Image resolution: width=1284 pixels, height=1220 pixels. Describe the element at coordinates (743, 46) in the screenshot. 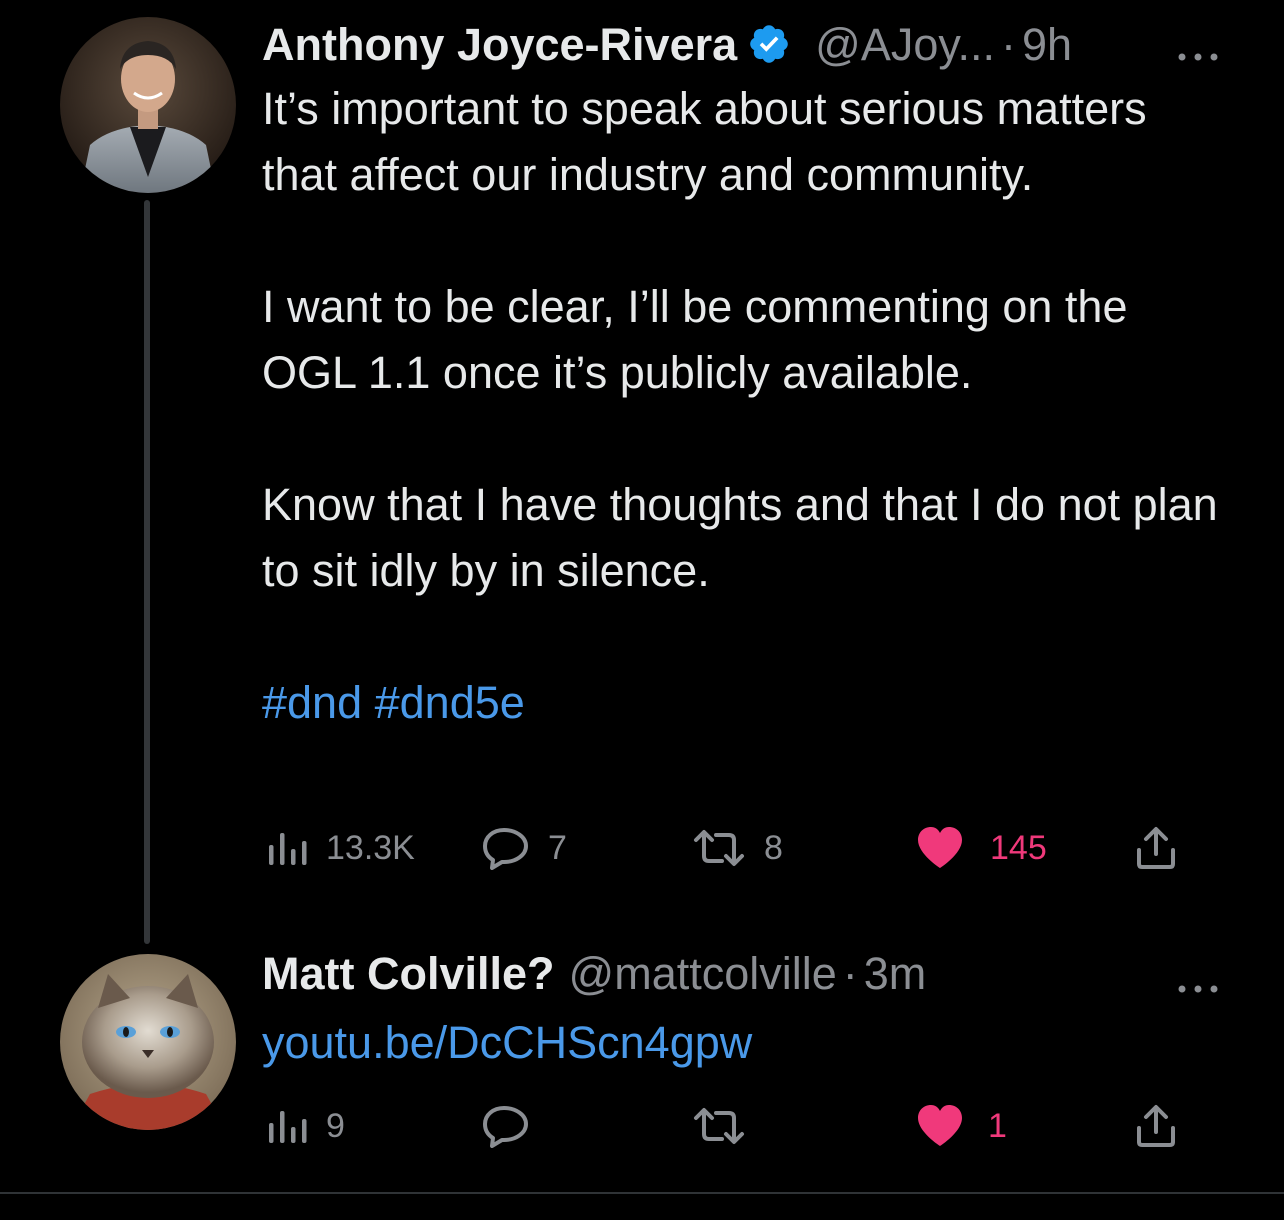

I see `tweet-header: Anthony Joyce-Rivera @AJoy... · 9h` at that location.